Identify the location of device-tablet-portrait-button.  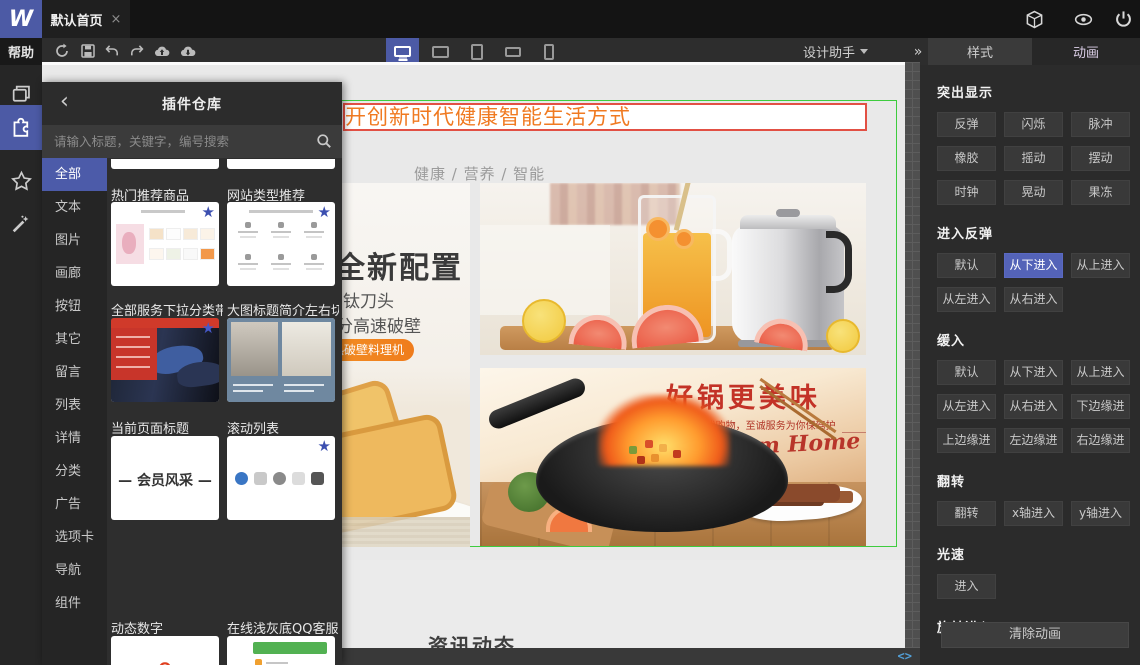
(476, 51).